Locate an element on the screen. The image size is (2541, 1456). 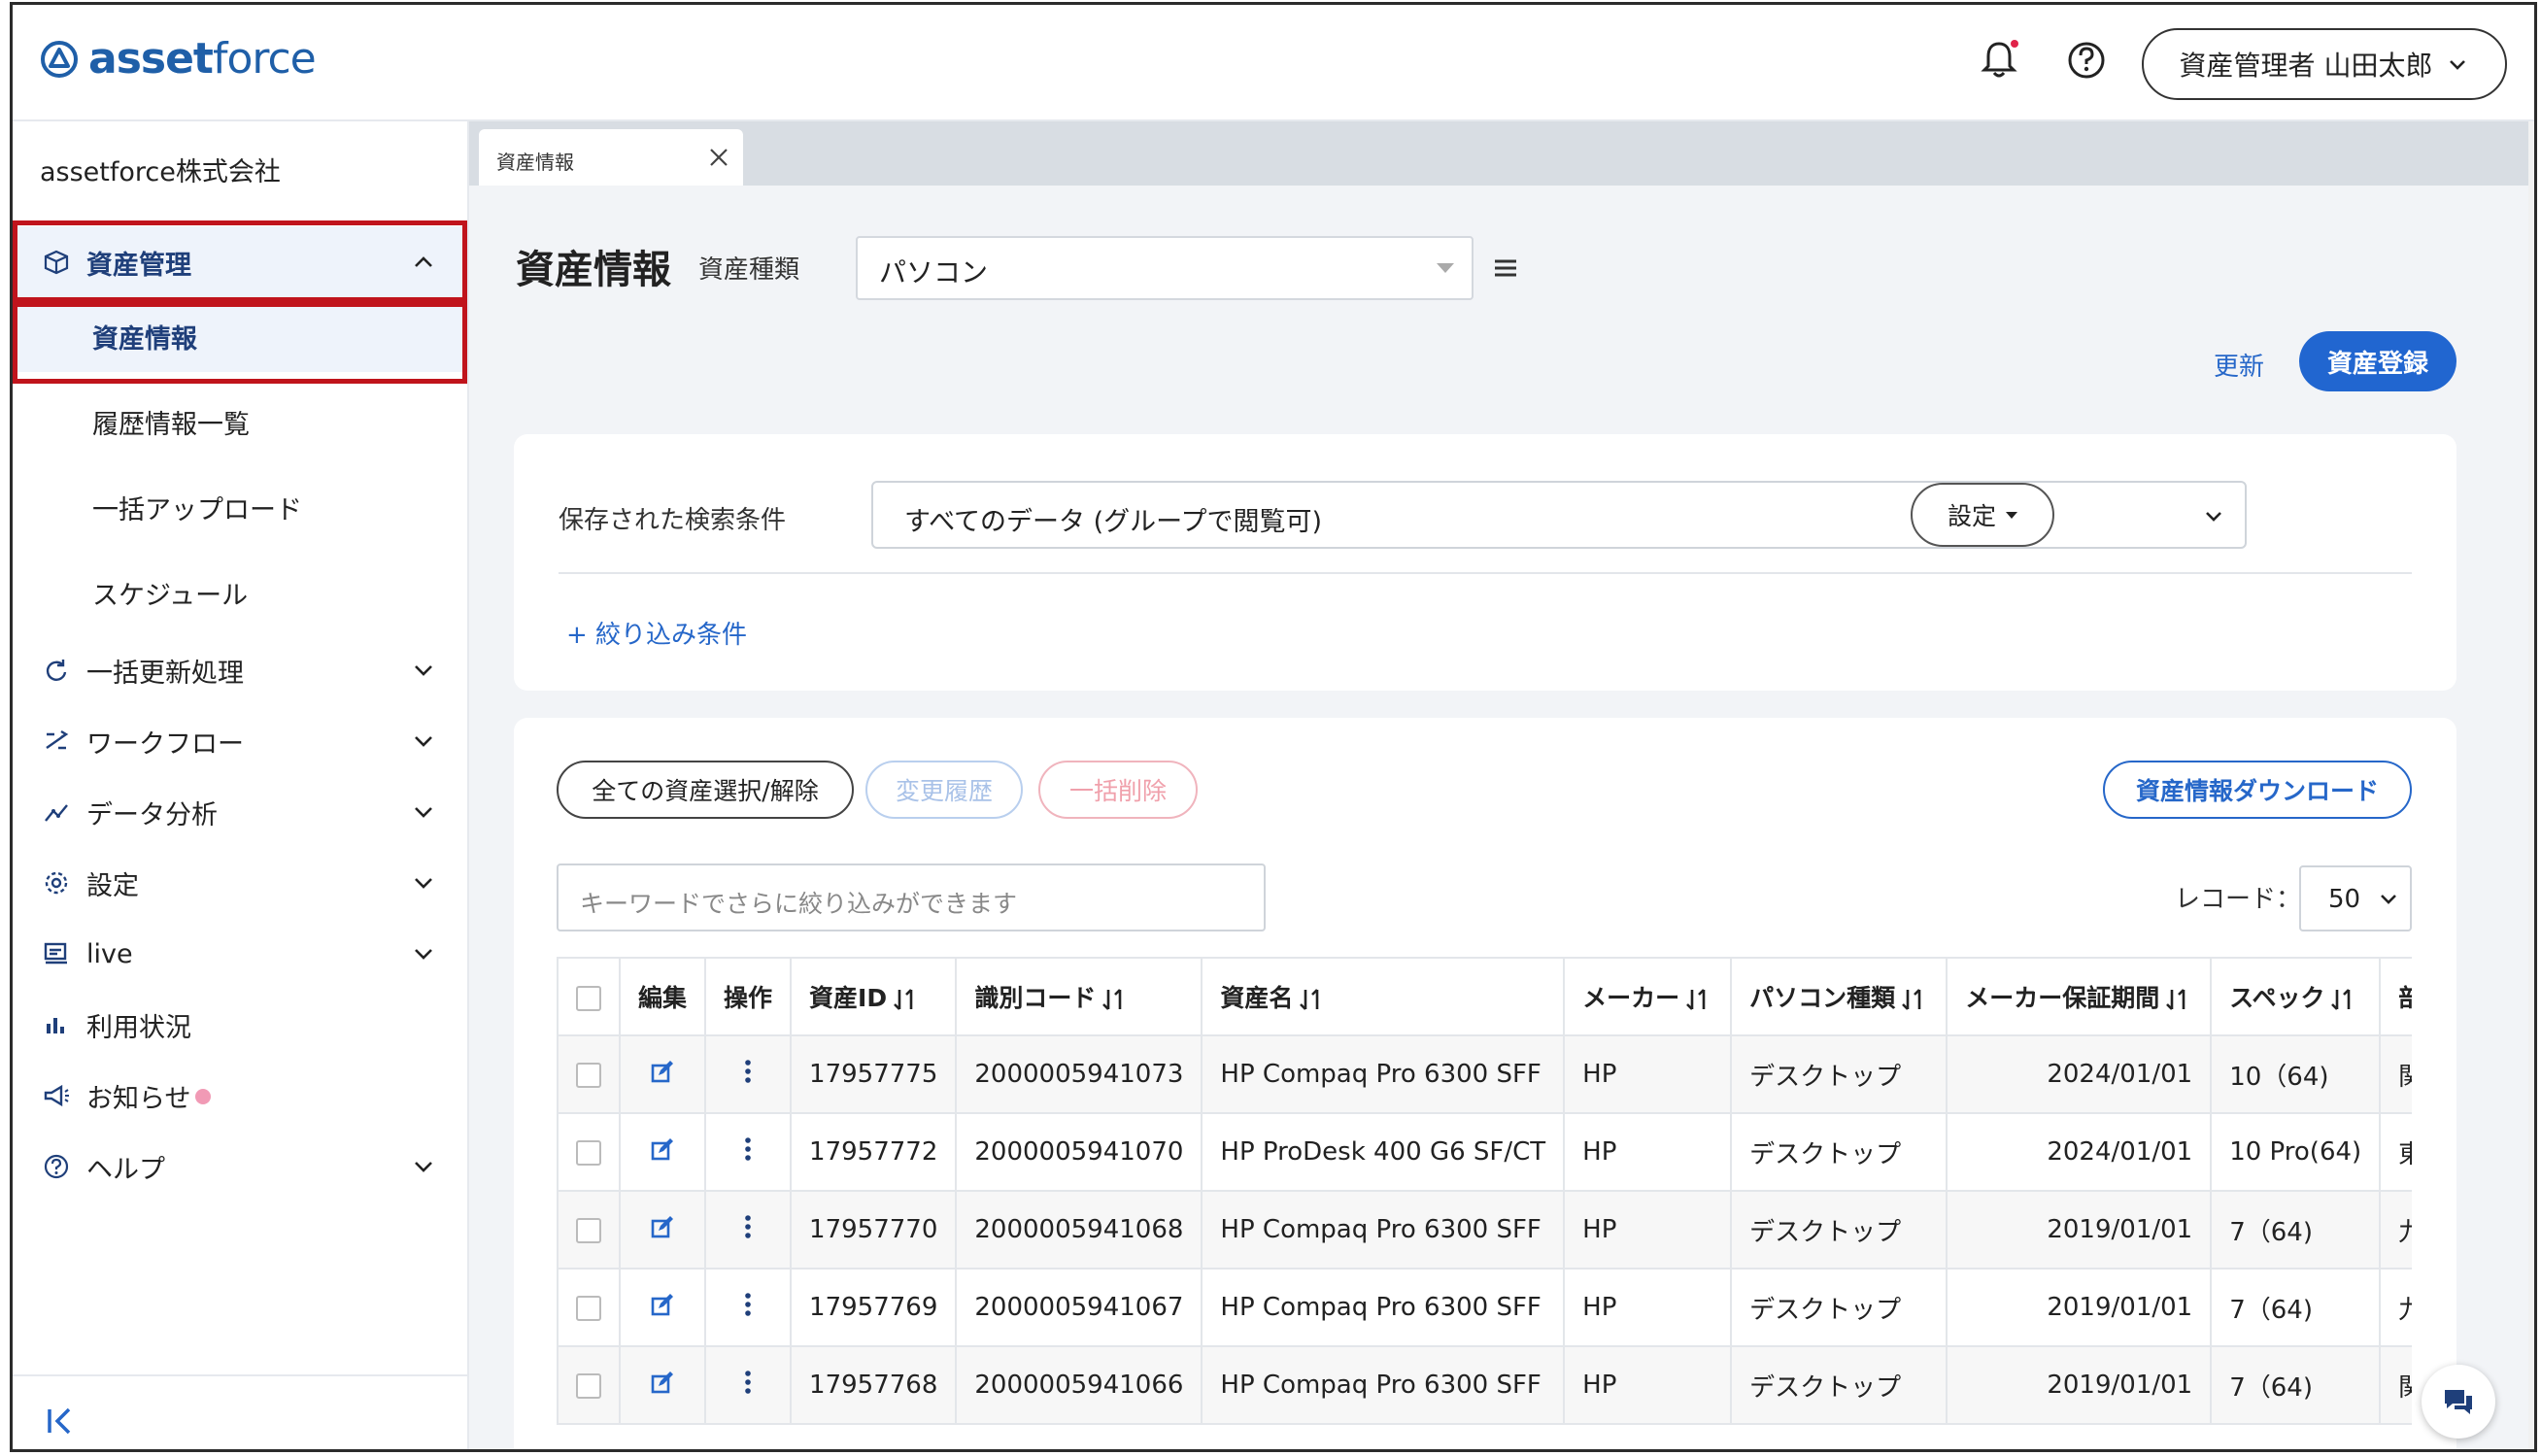
scrollbar is located at coordinates (2531, 785).